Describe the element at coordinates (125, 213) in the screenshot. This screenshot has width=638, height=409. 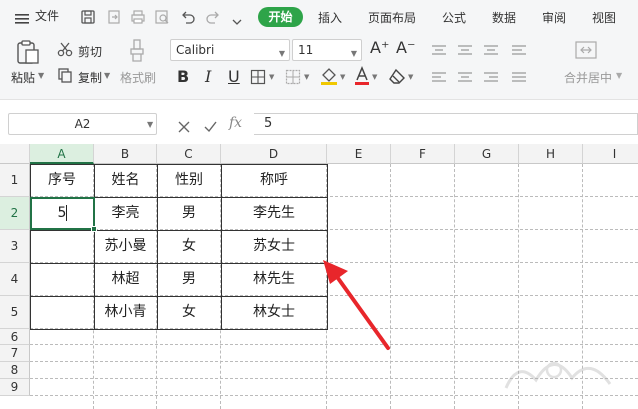
I see `table-cell: 李亮` at that location.